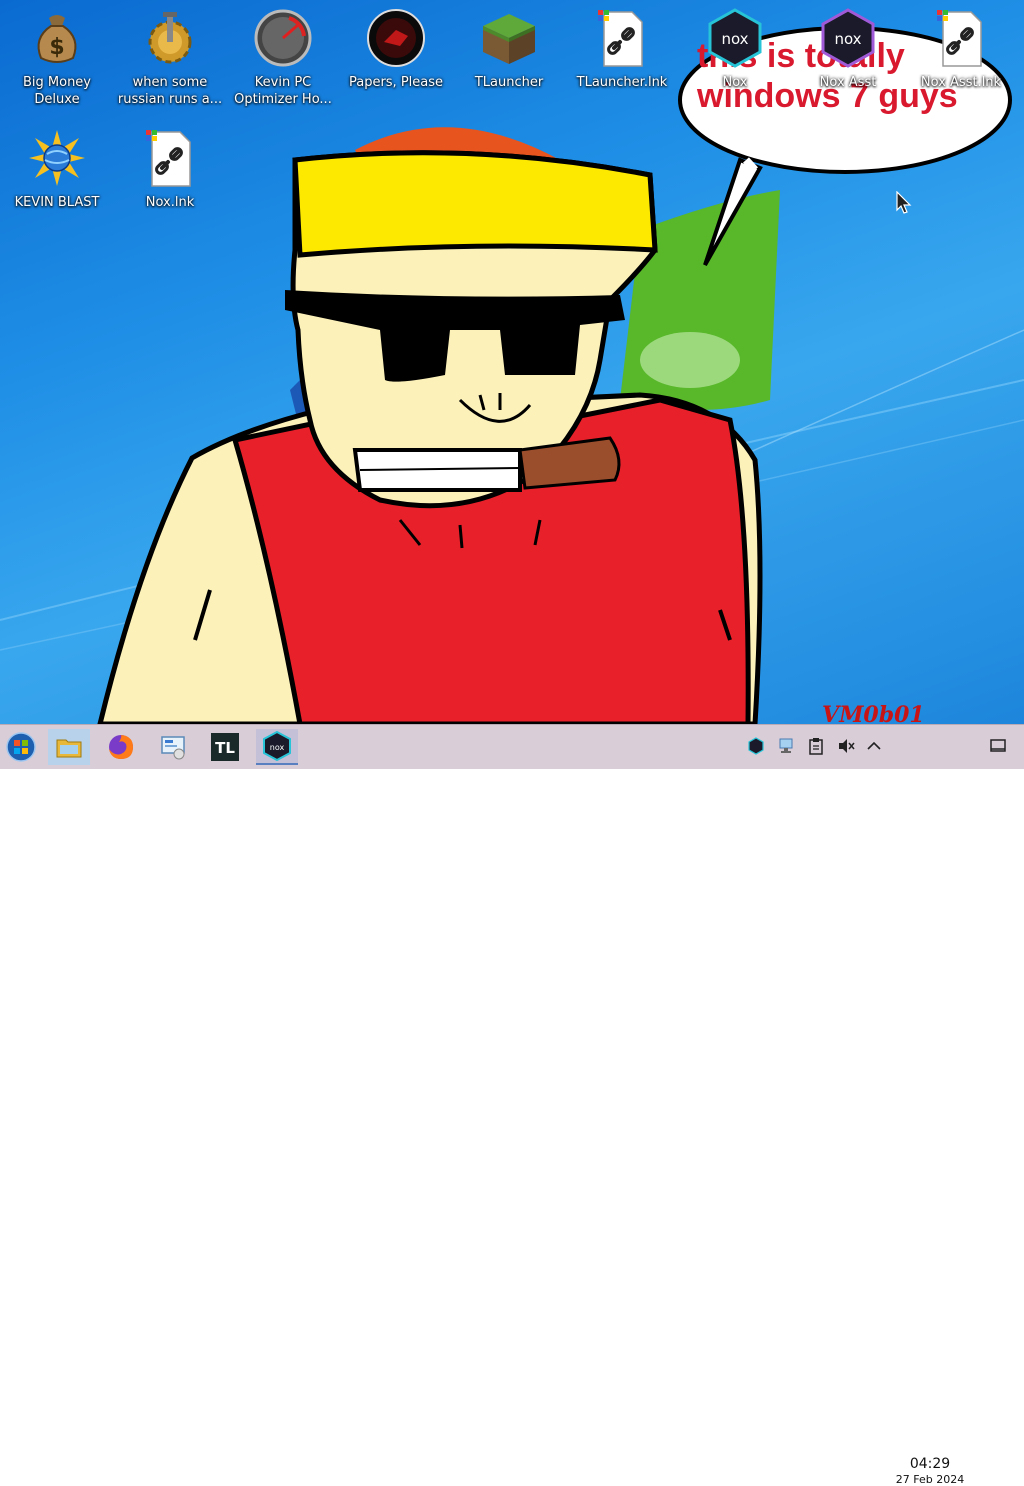 This screenshot has width=1024, height=1486. Describe the element at coordinates (283, 38) in the screenshot. I see `speedometer-icon` at that location.